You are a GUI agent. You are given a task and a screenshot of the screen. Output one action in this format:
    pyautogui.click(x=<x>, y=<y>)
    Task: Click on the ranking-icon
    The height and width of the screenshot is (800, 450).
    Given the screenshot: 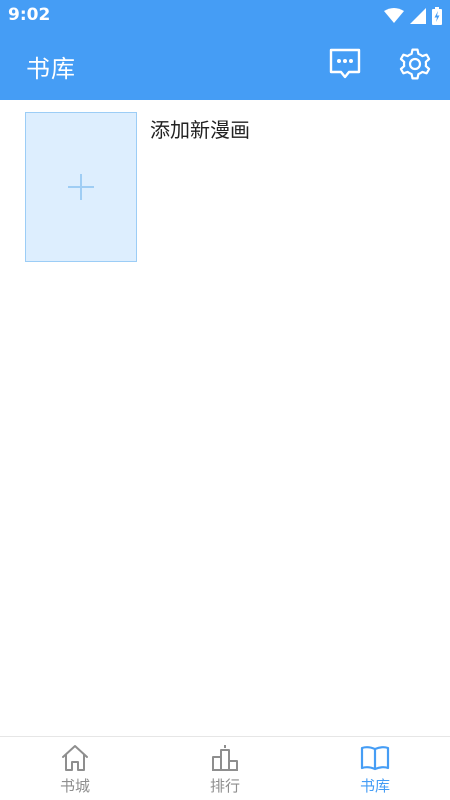 What is the action you would take?
    pyautogui.click(x=225, y=758)
    